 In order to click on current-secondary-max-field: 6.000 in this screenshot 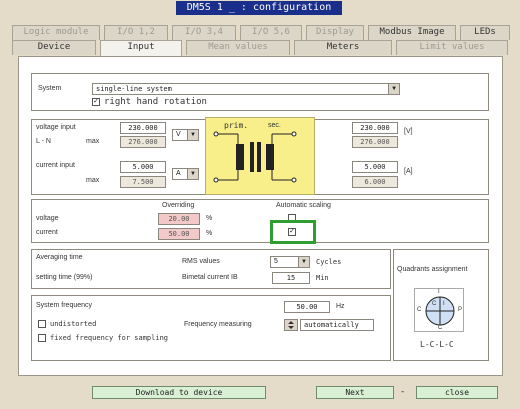, I will do `click(375, 182)`.